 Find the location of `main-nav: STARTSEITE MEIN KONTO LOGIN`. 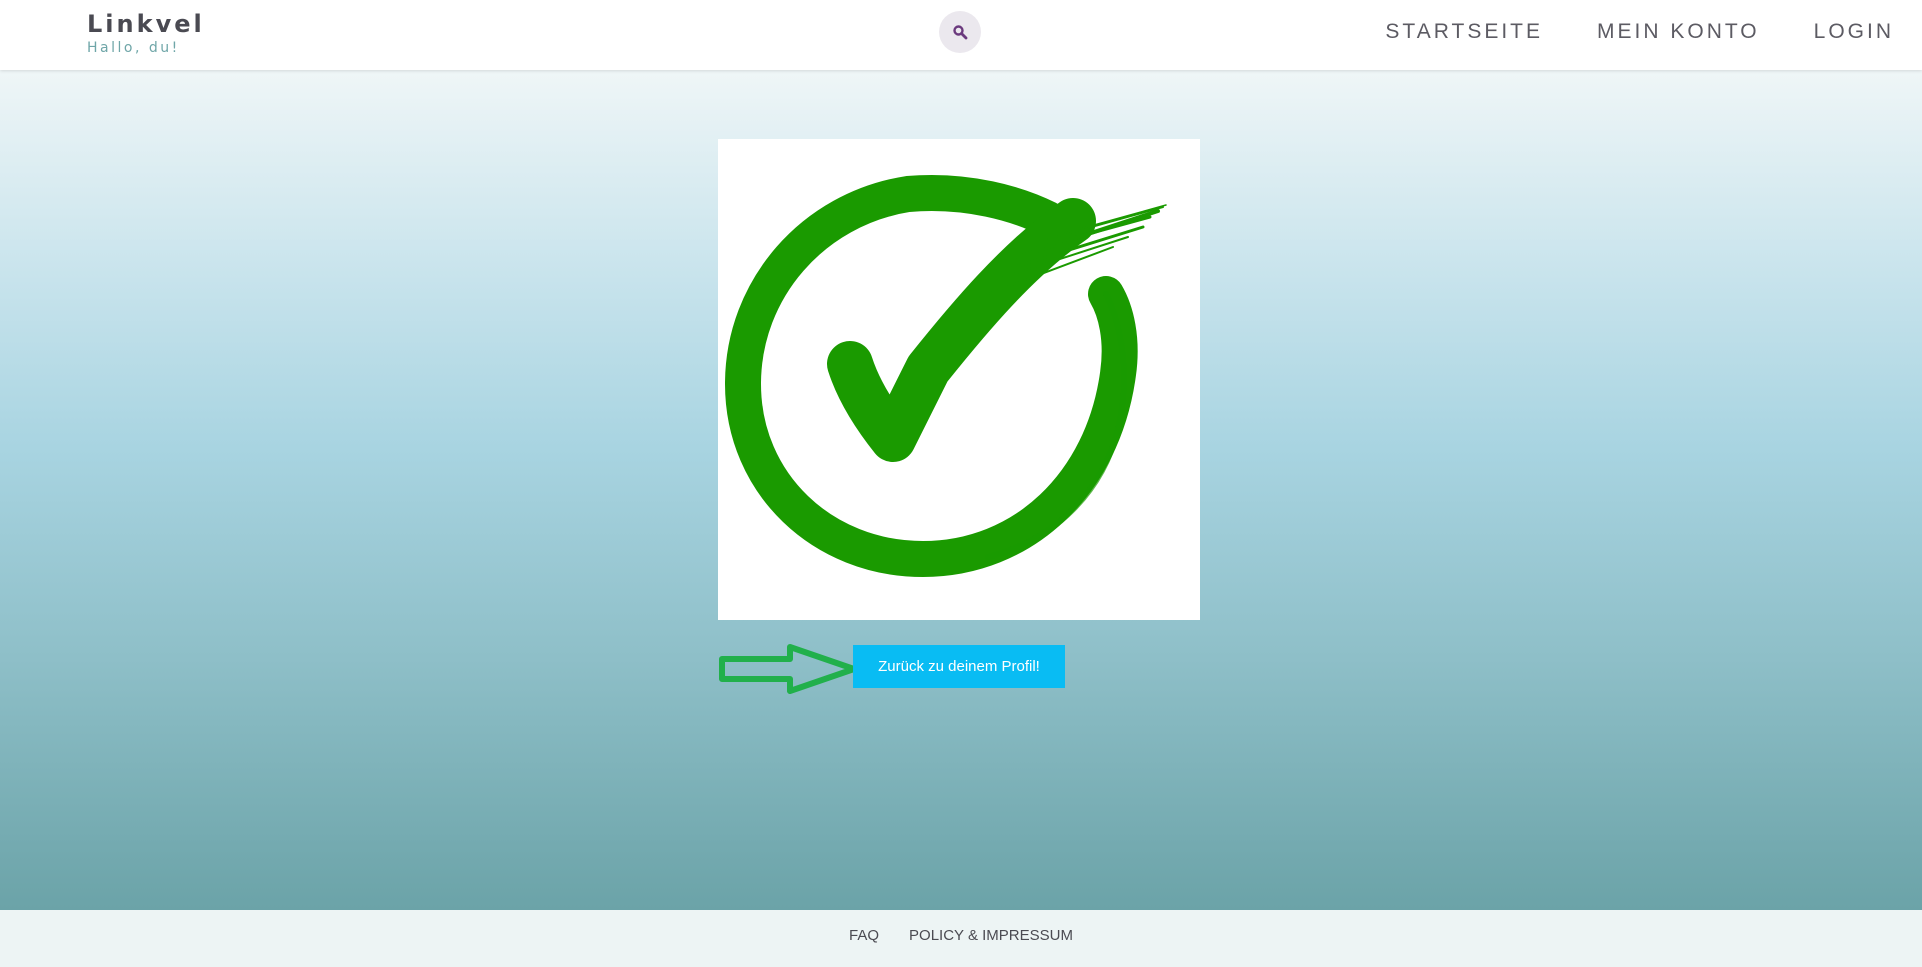

main-nav: STARTSEITE MEIN KONTO LOGIN is located at coordinates (1612, 32).